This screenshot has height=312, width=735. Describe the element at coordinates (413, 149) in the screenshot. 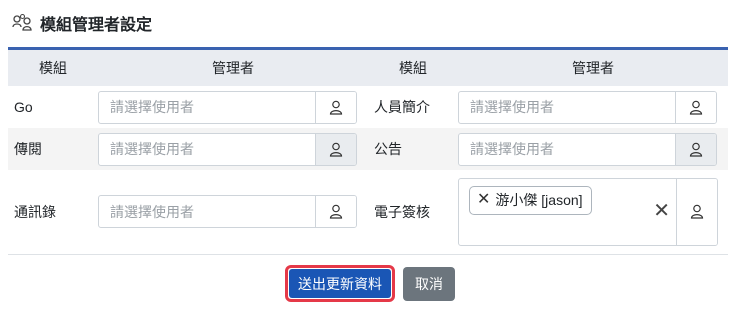

I see `module-name: 公告` at that location.